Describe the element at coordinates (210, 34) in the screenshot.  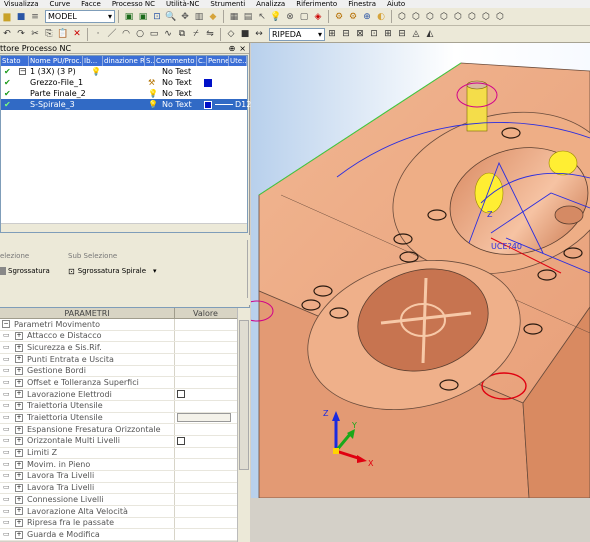
I see `mirror-icon: ⇋` at that location.